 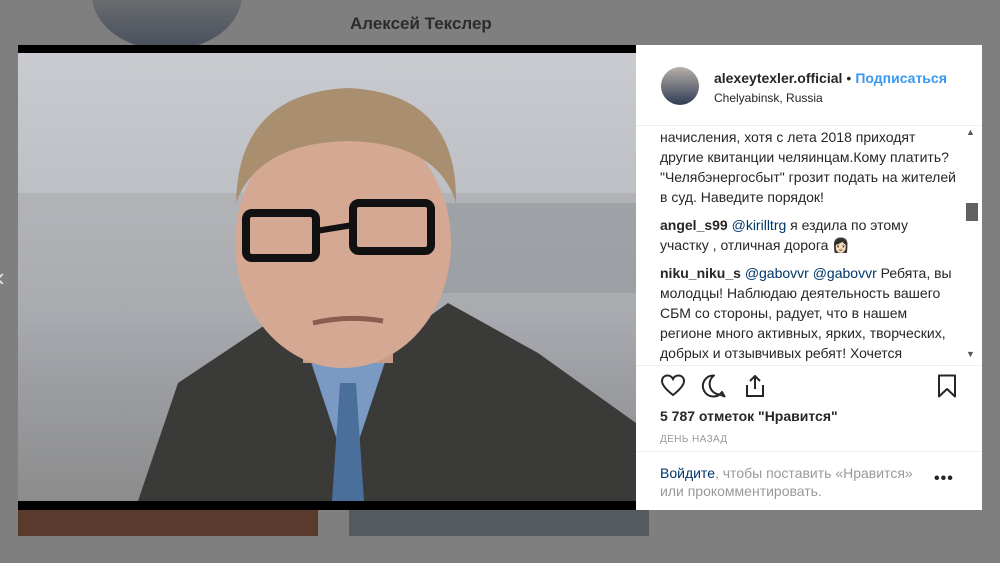 I want to click on follow-button: Подписаться, so click(x=901, y=78).